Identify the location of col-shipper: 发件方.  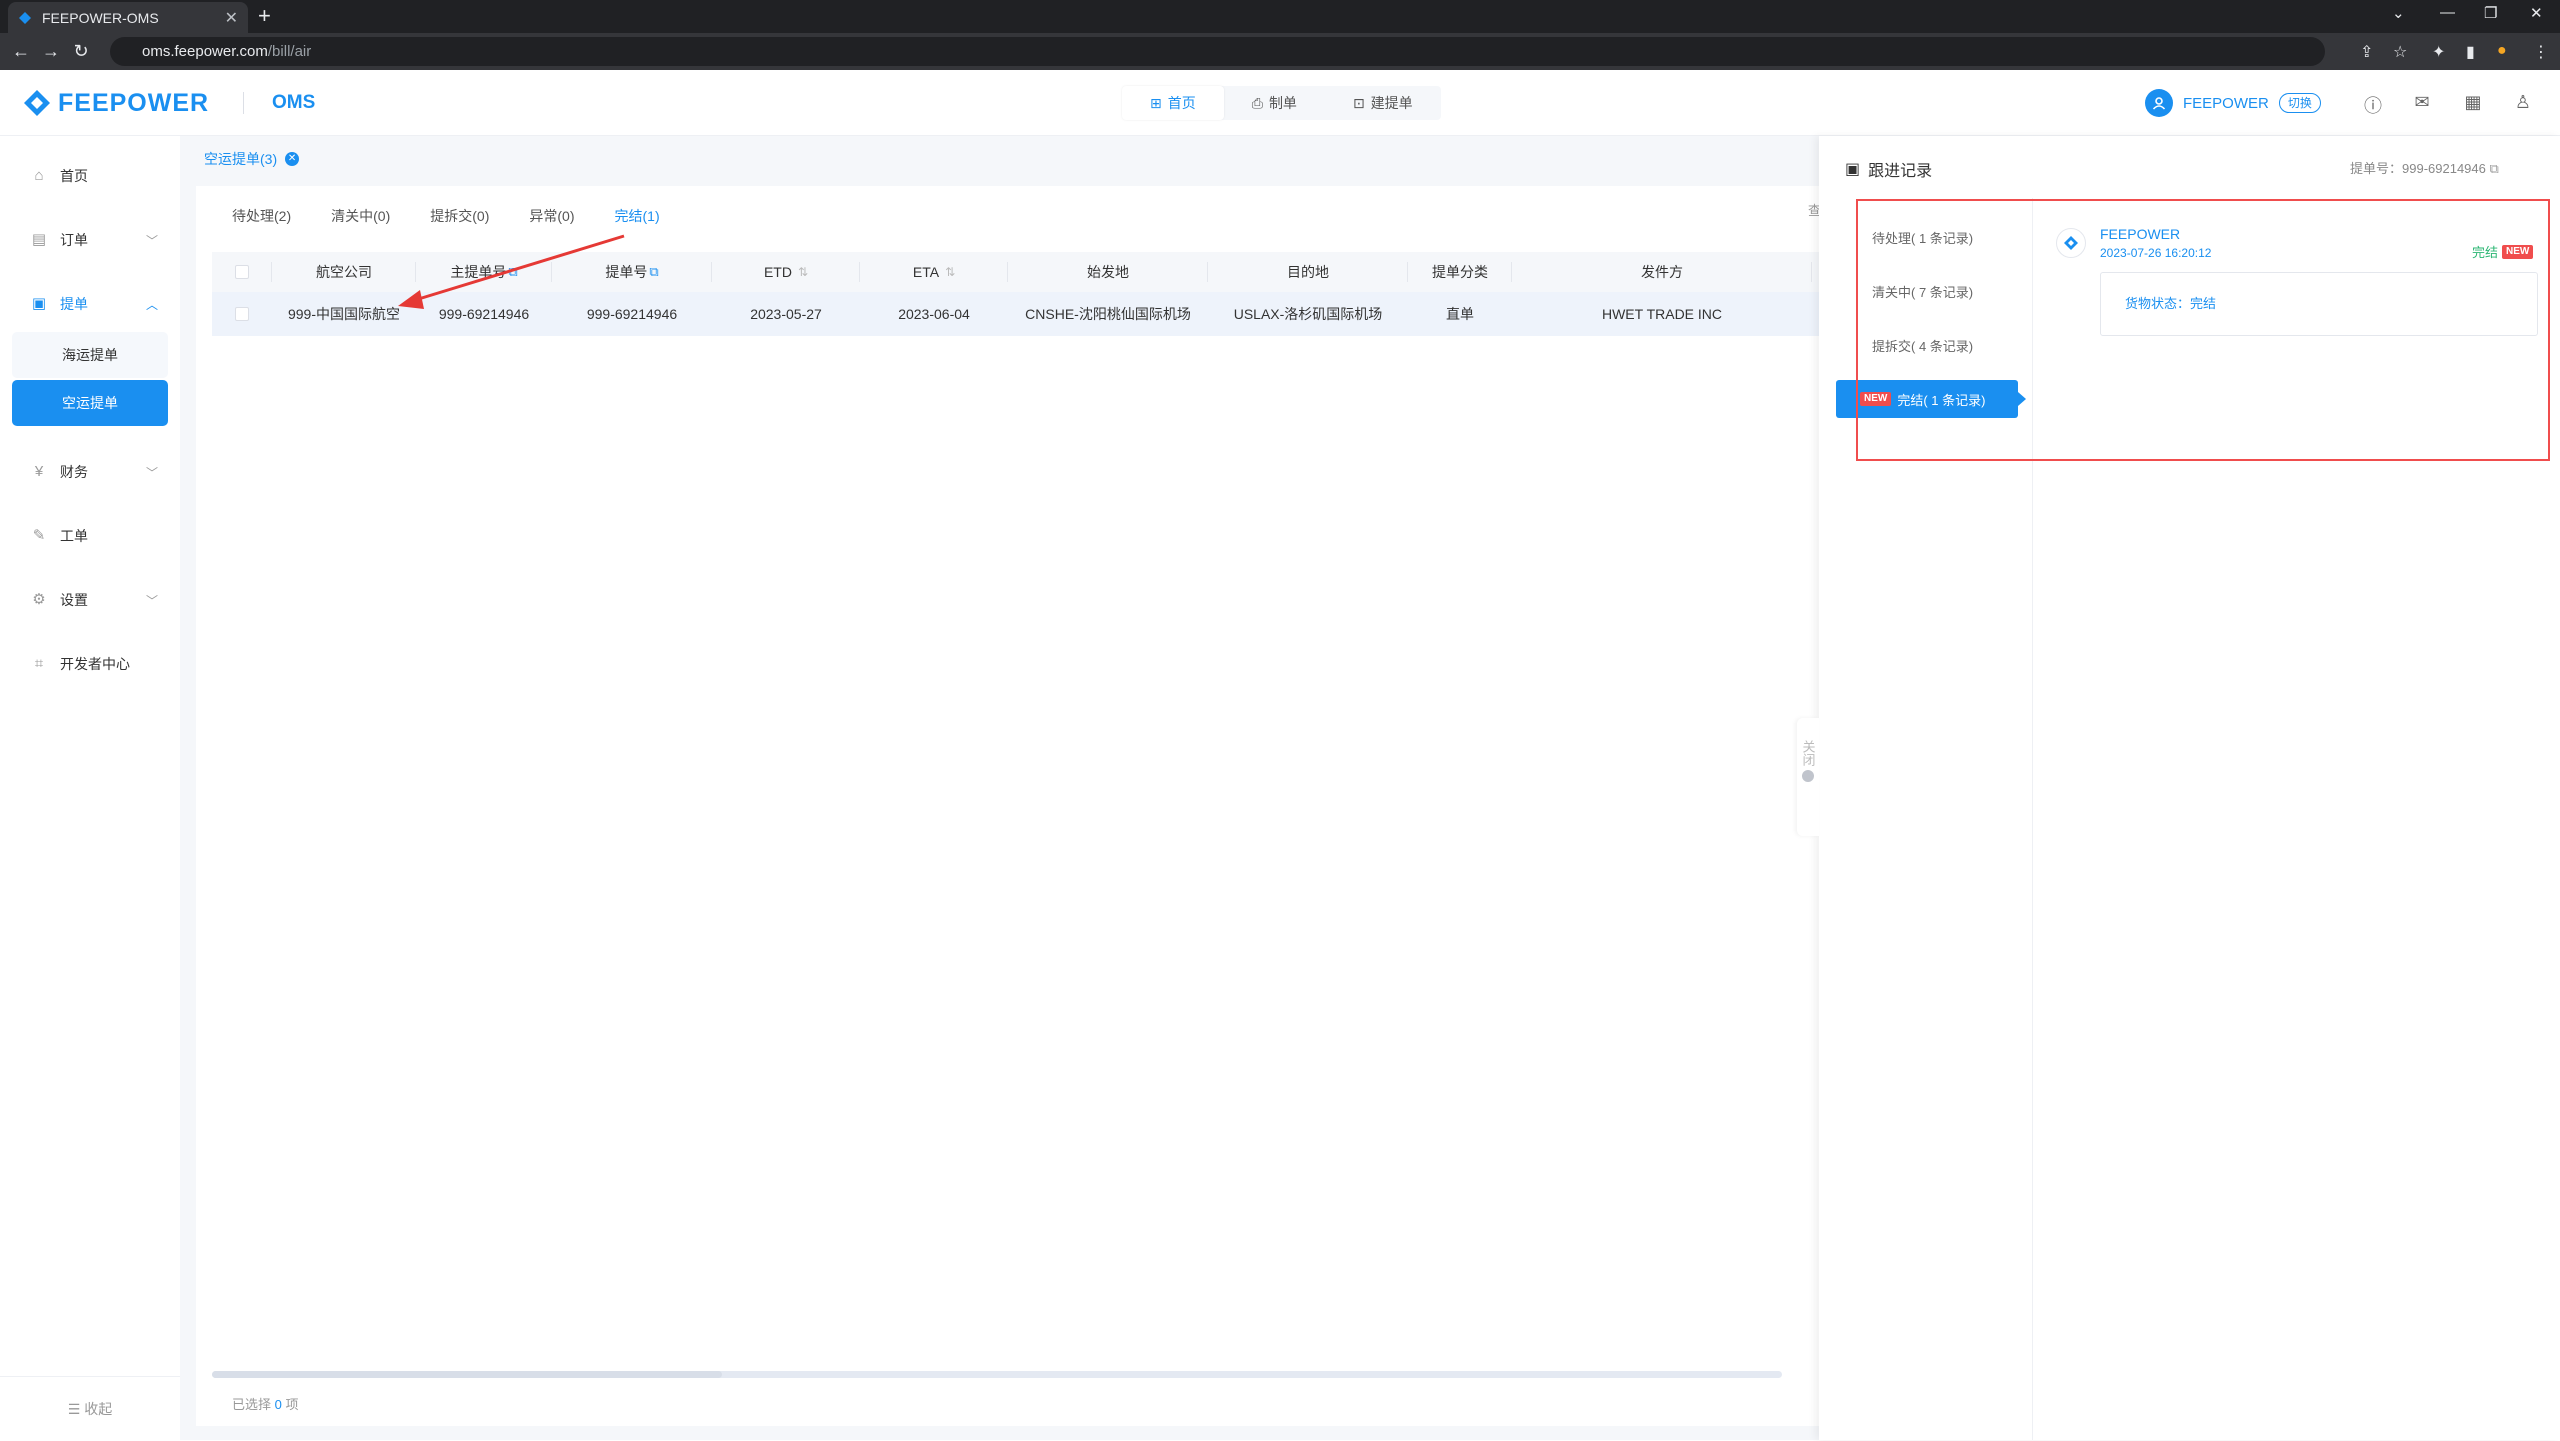
(1662, 272).